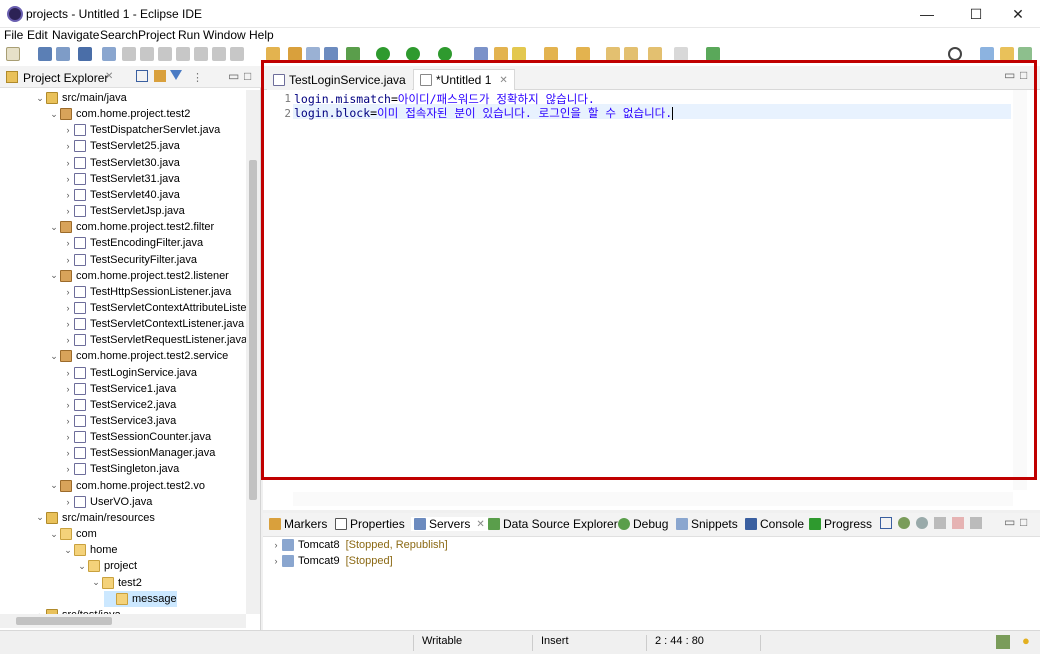 Image resolution: width=1040 pixels, height=654 pixels. Describe the element at coordinates (237, 54) in the screenshot. I see `step-return-icon` at that location.